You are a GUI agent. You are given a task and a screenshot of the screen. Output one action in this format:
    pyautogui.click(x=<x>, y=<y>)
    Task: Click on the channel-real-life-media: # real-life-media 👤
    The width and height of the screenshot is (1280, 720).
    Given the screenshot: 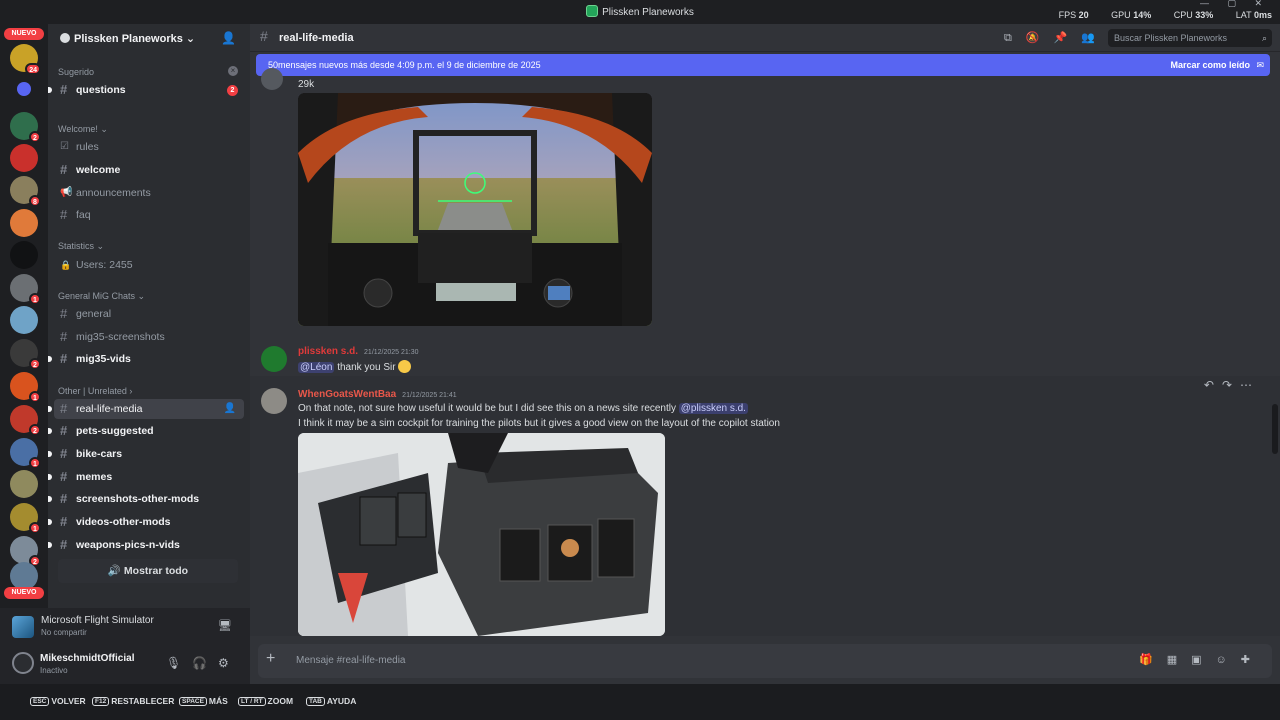 What is the action you would take?
    pyautogui.click(x=146, y=409)
    